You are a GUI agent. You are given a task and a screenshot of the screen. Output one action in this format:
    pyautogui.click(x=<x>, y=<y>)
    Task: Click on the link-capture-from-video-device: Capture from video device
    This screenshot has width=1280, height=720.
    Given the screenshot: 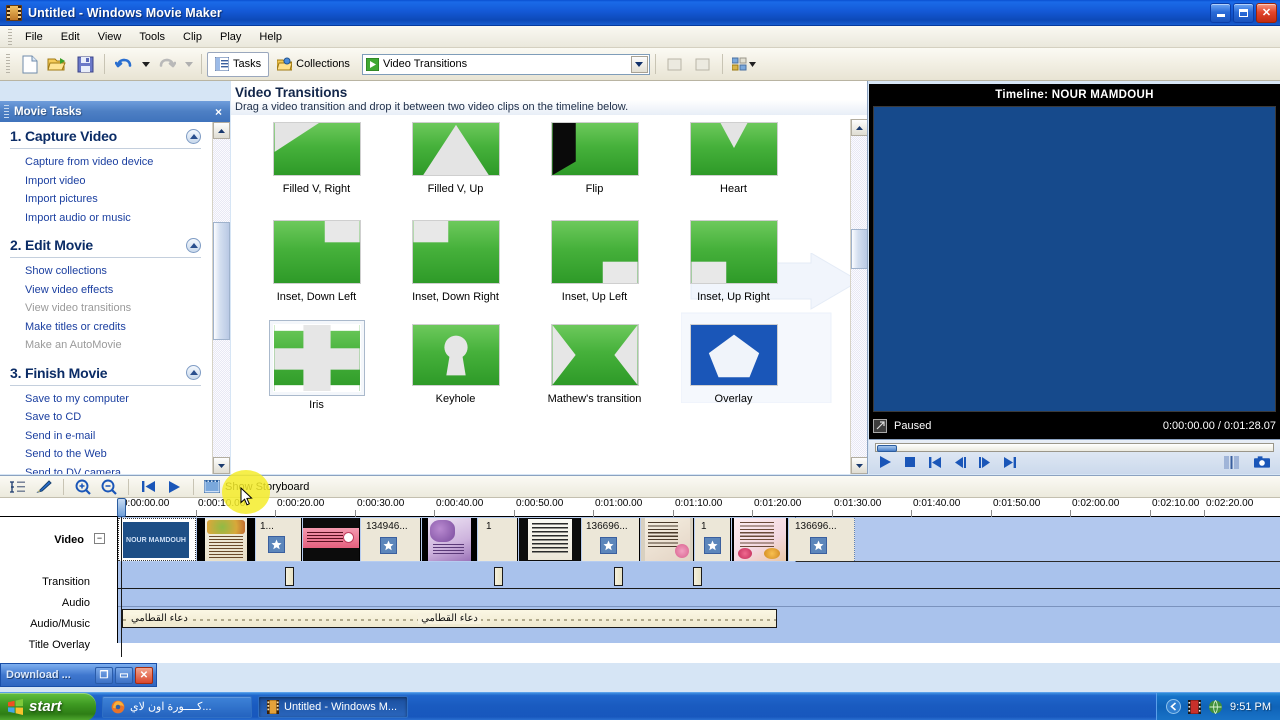 What is the action you would take?
    pyautogui.click(x=105, y=162)
    